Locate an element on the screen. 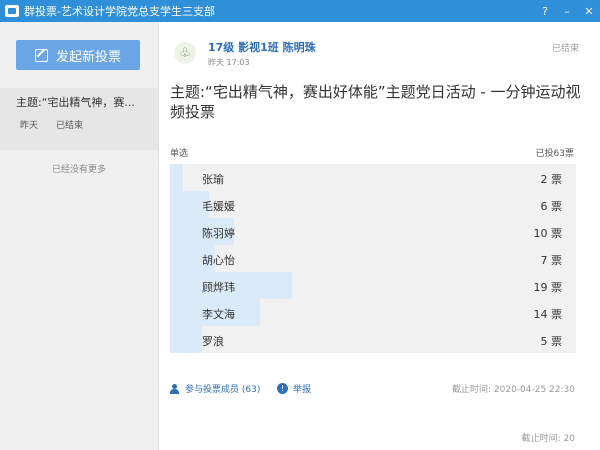 This screenshot has width=600, height=450. deadline-text: 截止时间: 2020-04-25 22:30 is located at coordinates (513, 390).